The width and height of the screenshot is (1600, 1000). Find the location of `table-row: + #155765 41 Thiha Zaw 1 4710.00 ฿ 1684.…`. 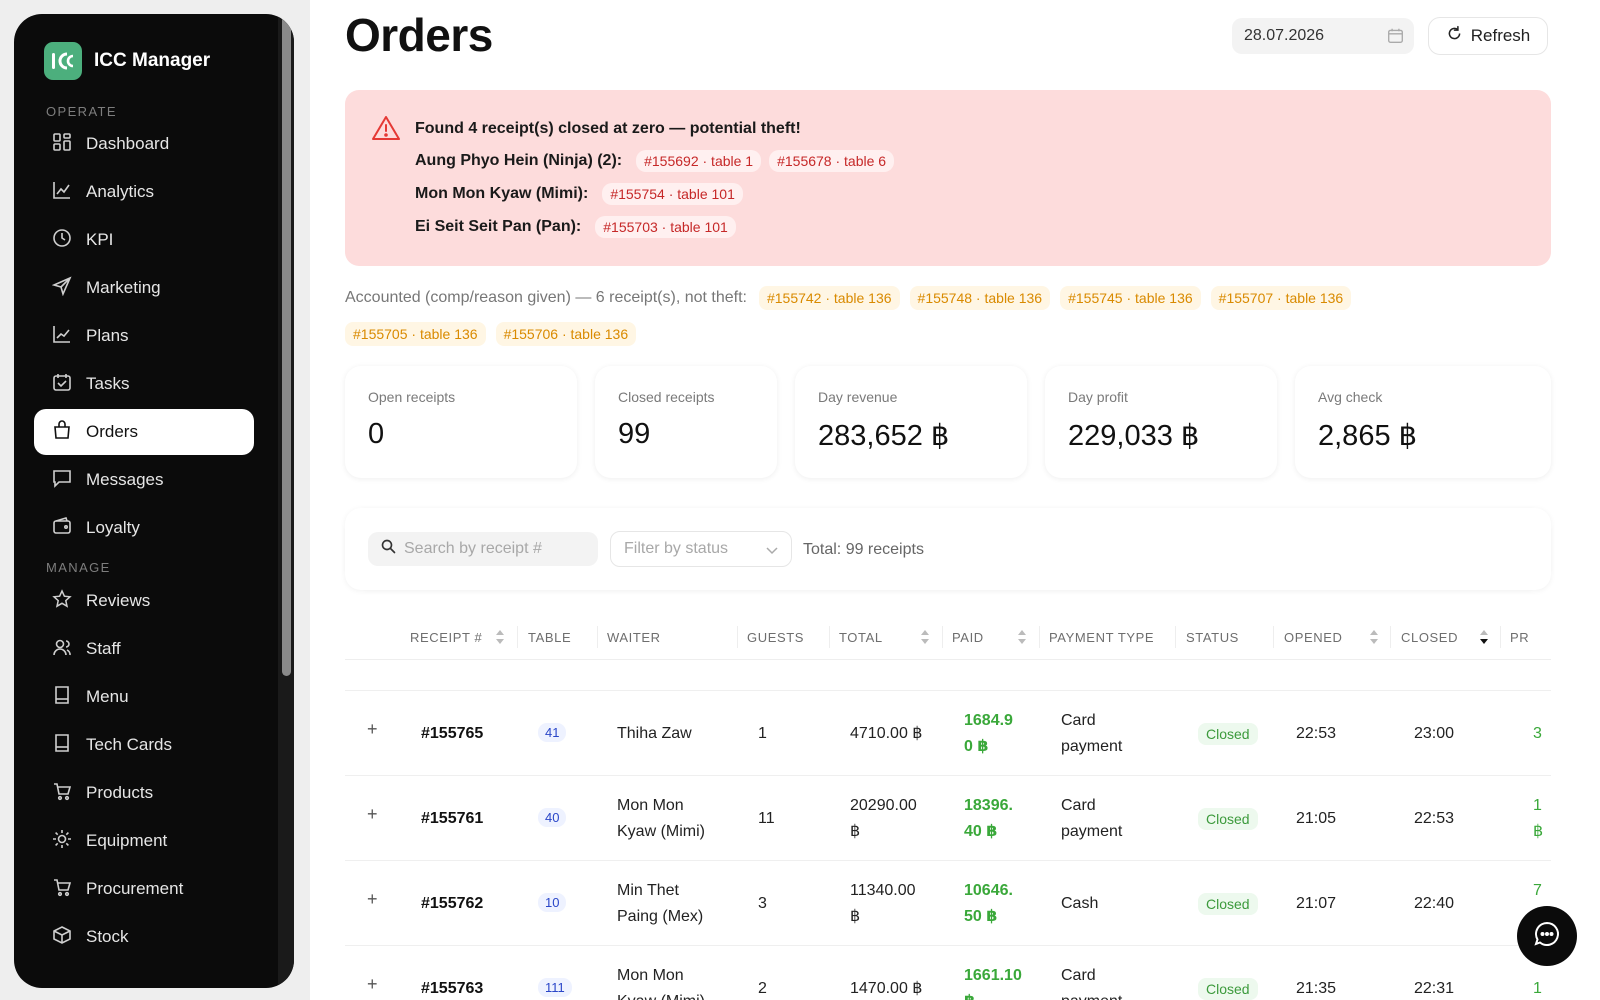

table-row: + #155765 41 Thiha Zaw 1 4710.00 ฿ 1684.… is located at coordinates (948, 734).